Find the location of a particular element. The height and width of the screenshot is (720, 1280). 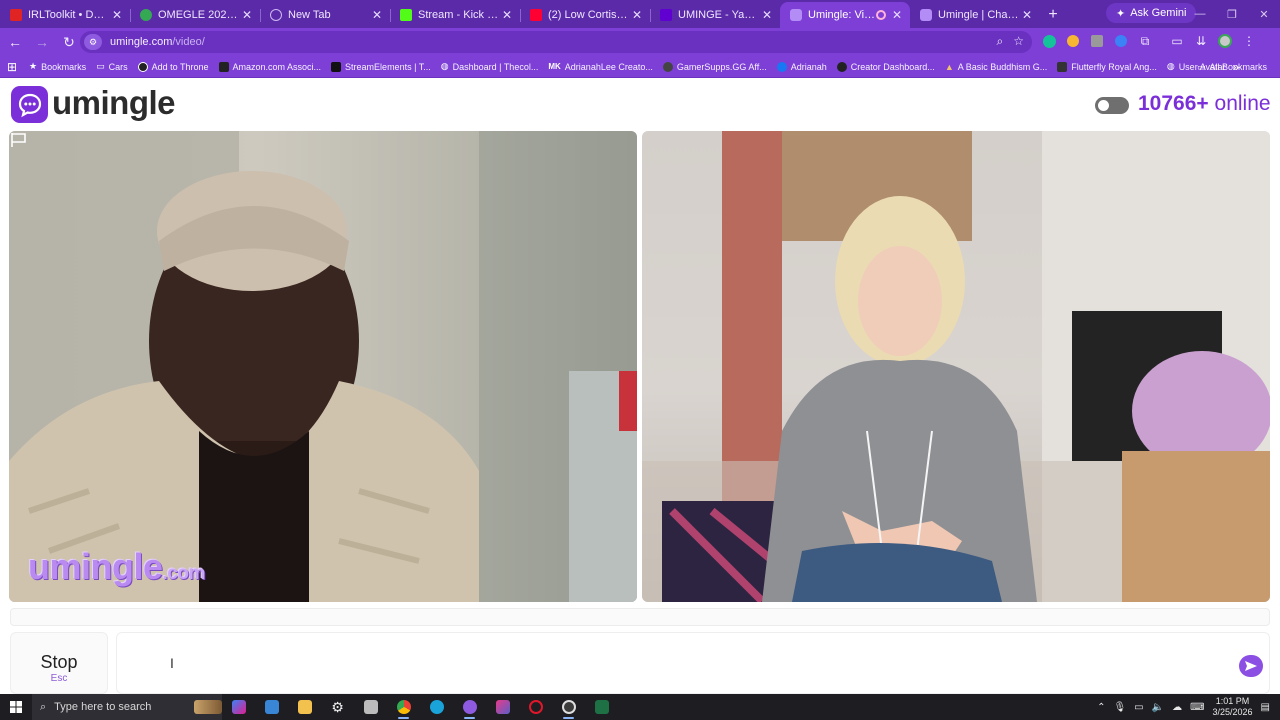

extension-t-icon is located at coordinates (1097, 41).